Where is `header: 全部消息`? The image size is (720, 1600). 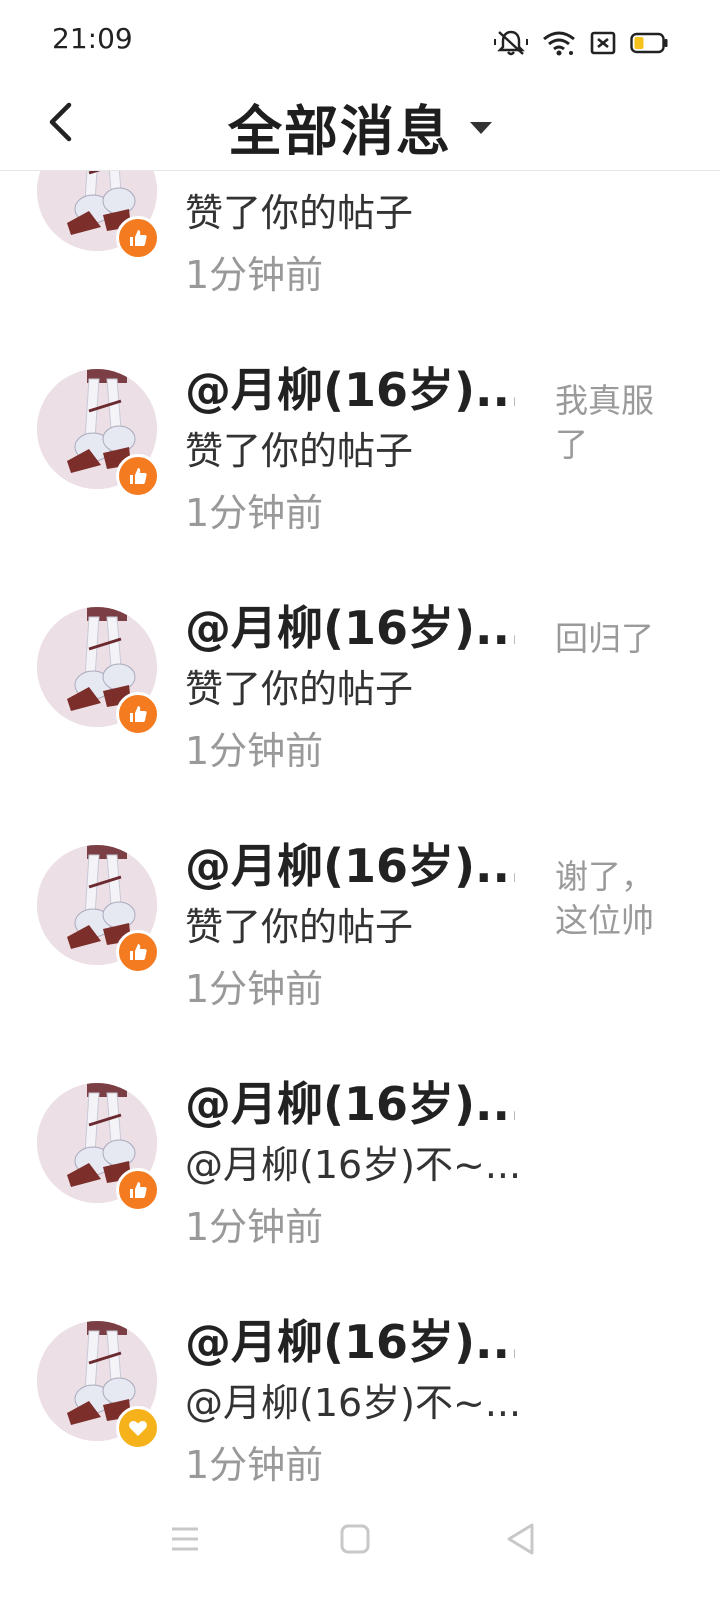 header: 全部消息 is located at coordinates (360, 126).